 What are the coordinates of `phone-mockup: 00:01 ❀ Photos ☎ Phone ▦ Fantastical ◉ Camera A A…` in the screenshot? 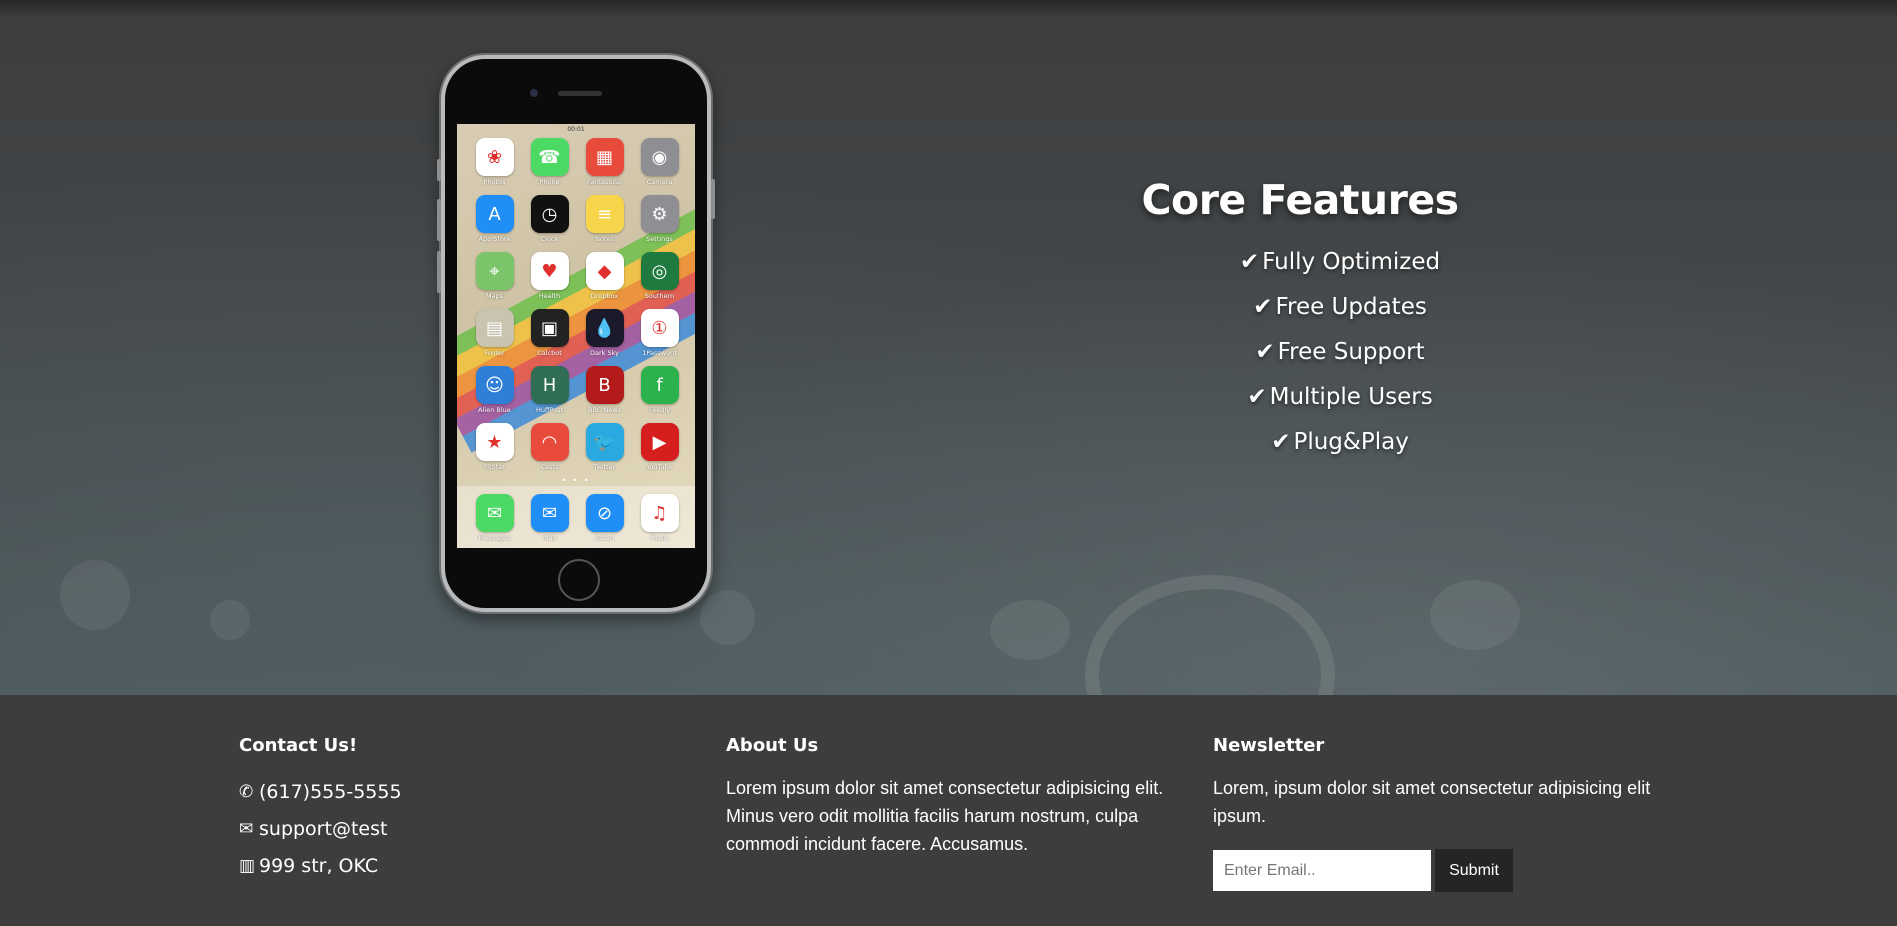 It's located at (576, 333).